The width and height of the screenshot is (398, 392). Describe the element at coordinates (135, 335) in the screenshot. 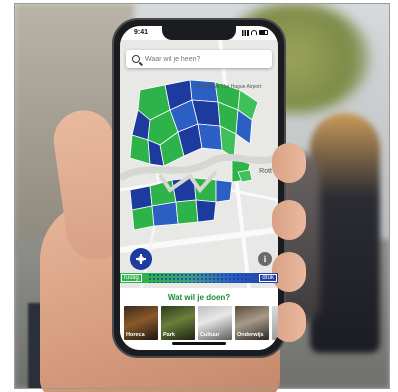

I see `activity-label: Horeca` at that location.